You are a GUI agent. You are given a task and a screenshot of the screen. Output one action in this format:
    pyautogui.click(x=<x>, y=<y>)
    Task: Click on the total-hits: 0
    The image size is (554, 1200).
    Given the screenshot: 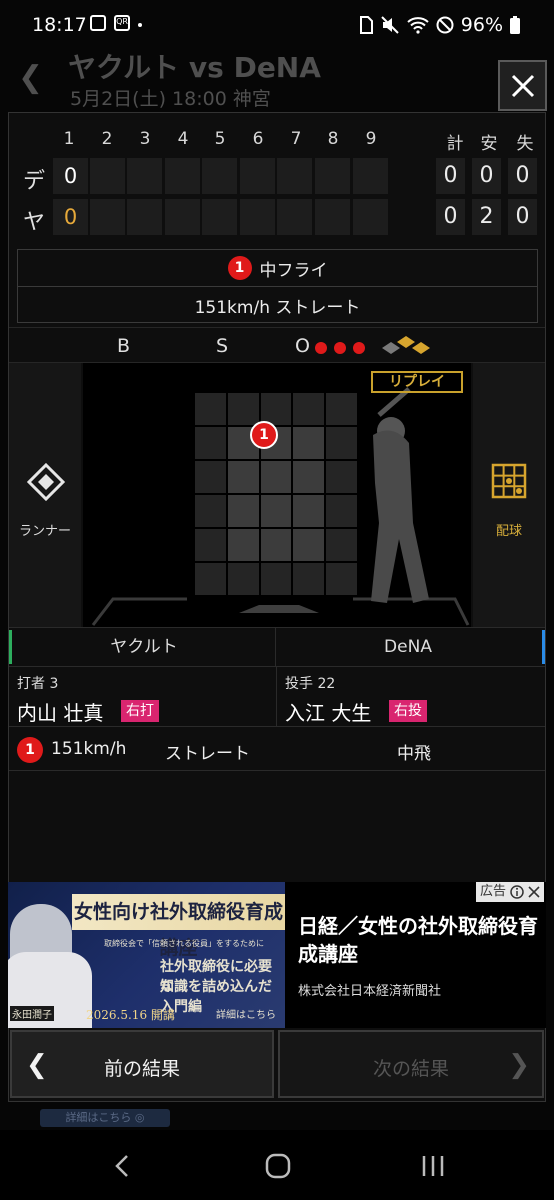 What is the action you would take?
    pyautogui.click(x=486, y=176)
    